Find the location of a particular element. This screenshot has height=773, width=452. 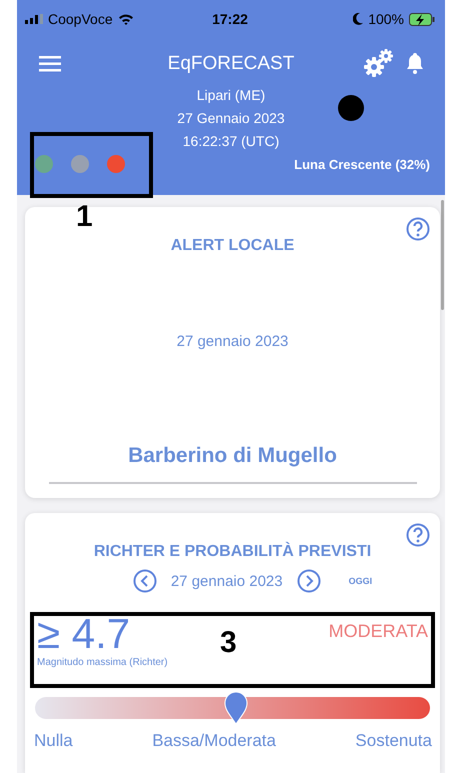

alert-date: 27 gennaio 2023 is located at coordinates (232, 341).